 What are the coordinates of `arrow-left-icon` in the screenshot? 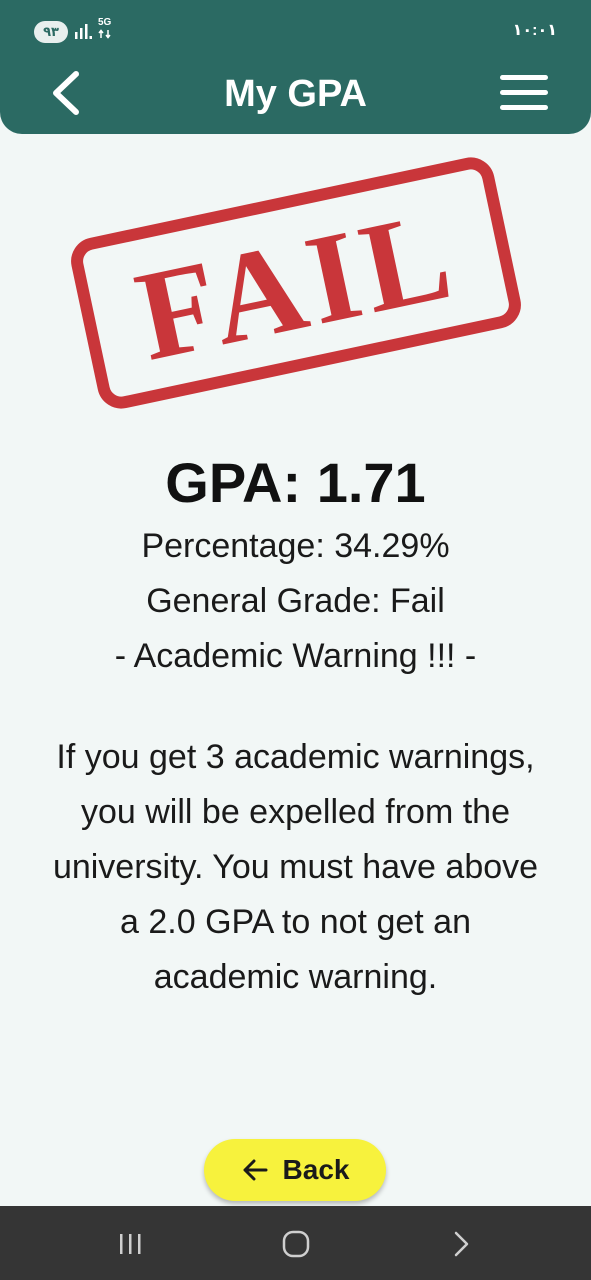 It's located at (255, 1170).